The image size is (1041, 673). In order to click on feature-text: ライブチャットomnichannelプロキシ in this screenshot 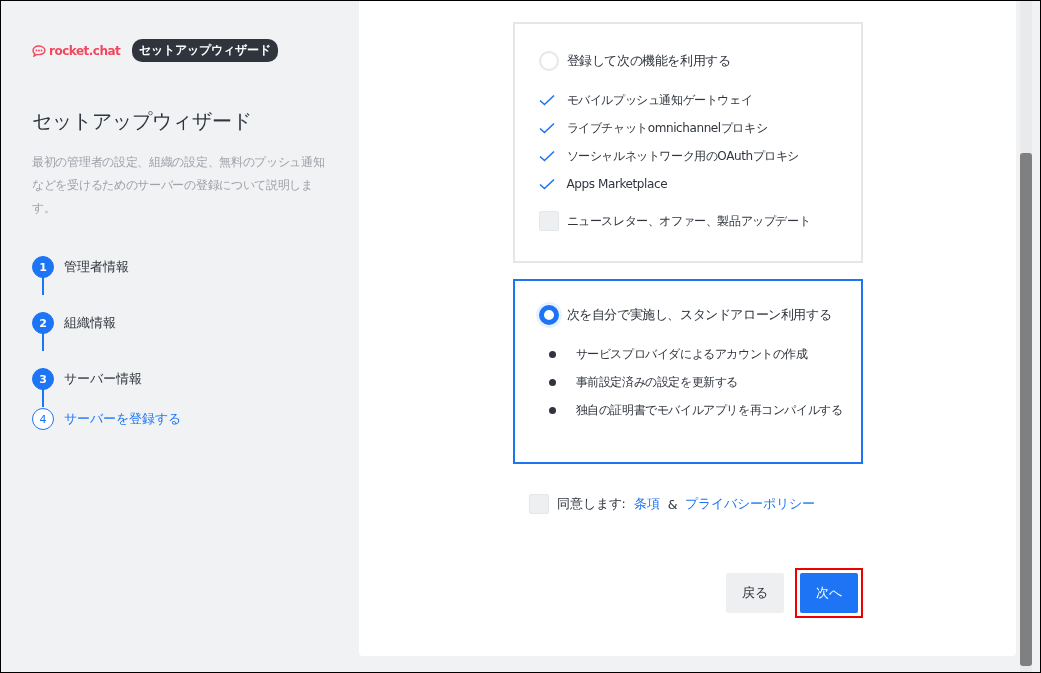, I will do `click(667, 128)`.